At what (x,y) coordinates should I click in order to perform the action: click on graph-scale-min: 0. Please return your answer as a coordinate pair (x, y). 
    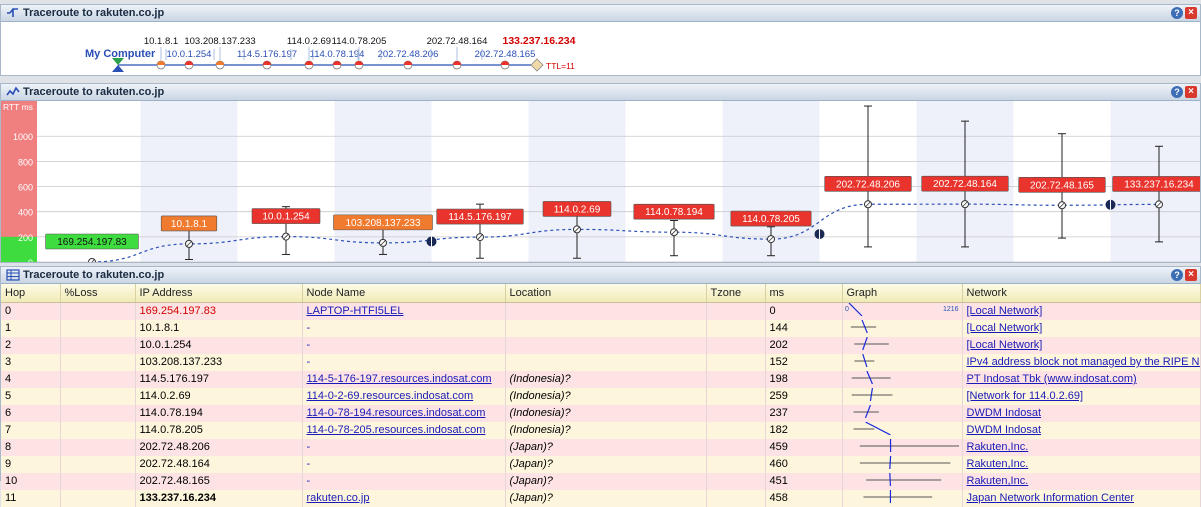
    Looking at the image, I should click on (847, 309).